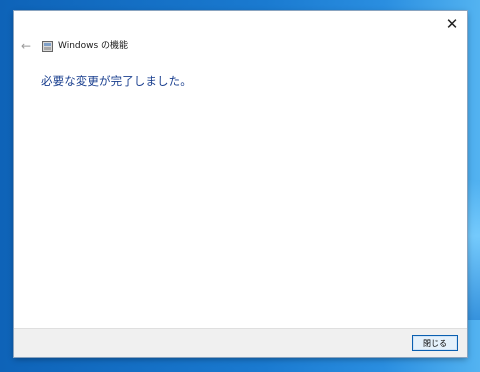 The image size is (480, 372). What do you see at coordinates (452, 24) in the screenshot?
I see `close-icon: ✕` at bounding box center [452, 24].